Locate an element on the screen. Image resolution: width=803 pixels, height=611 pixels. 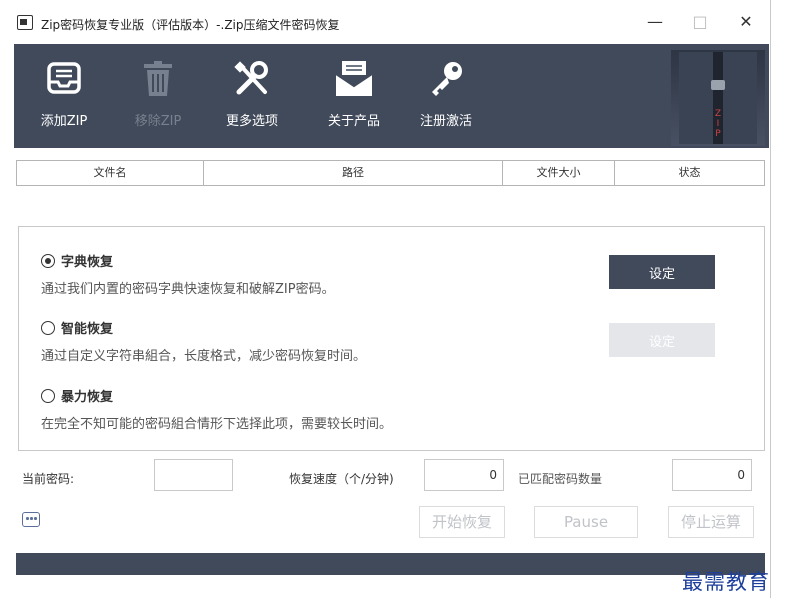
trash-icon is located at coordinates (158, 78).